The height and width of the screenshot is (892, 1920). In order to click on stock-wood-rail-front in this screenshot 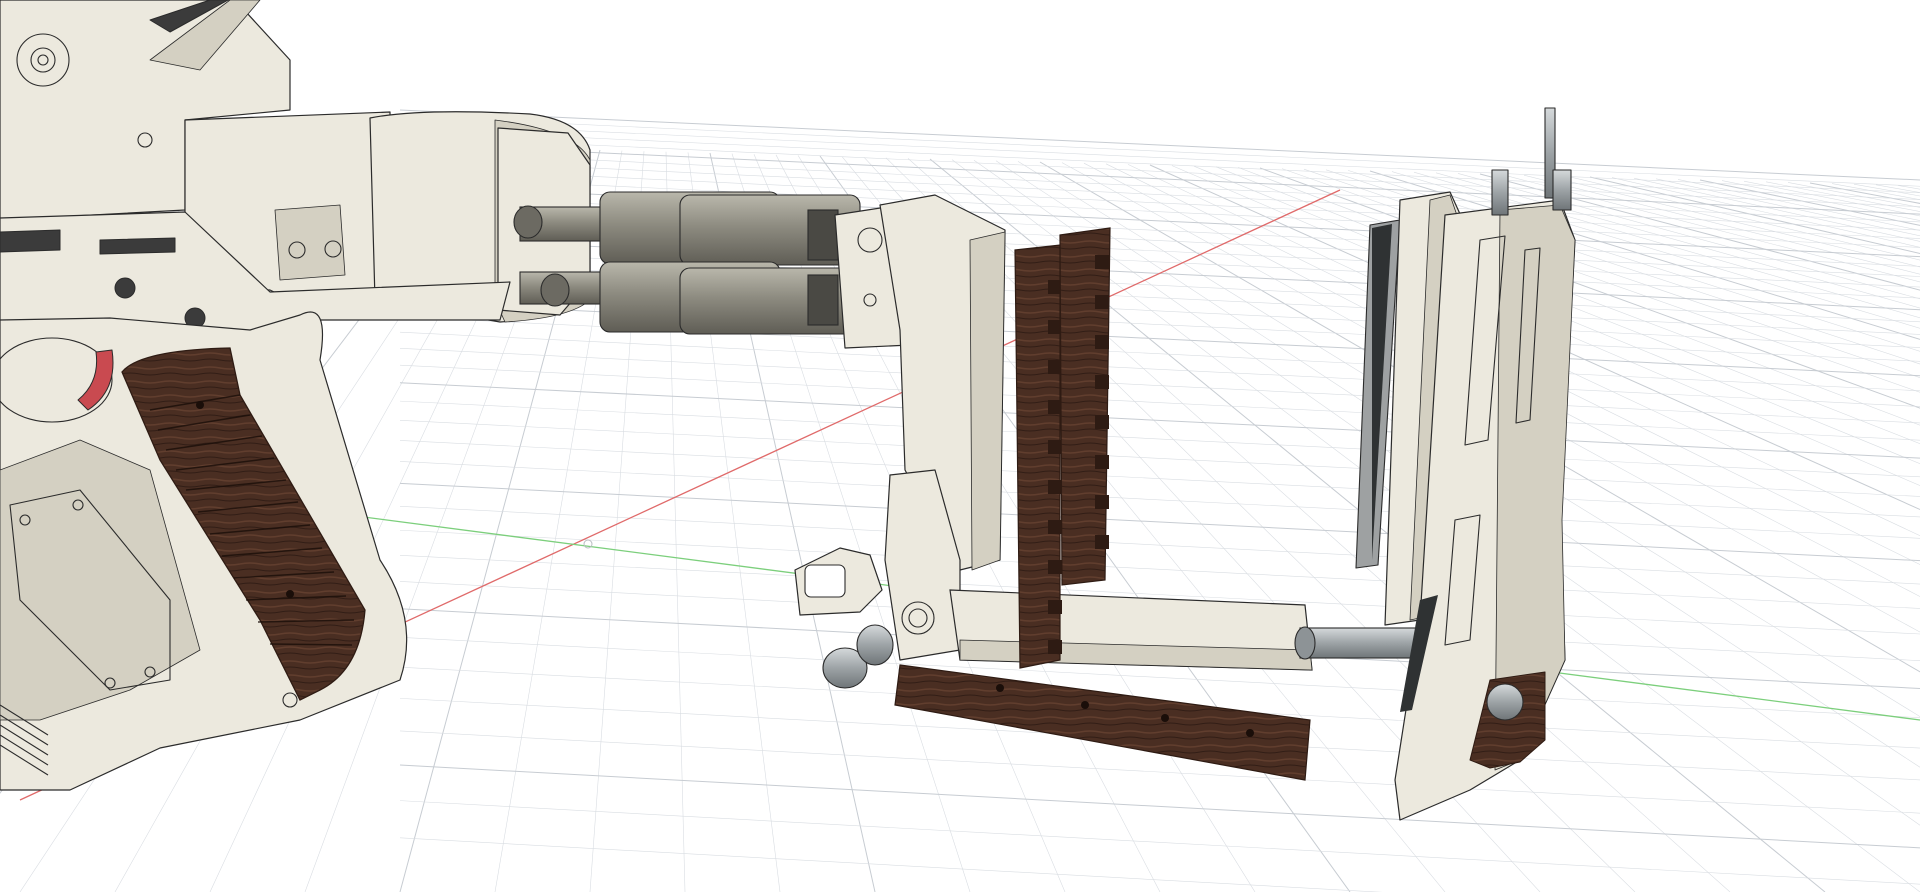, I will do `click(1038, 456)`.